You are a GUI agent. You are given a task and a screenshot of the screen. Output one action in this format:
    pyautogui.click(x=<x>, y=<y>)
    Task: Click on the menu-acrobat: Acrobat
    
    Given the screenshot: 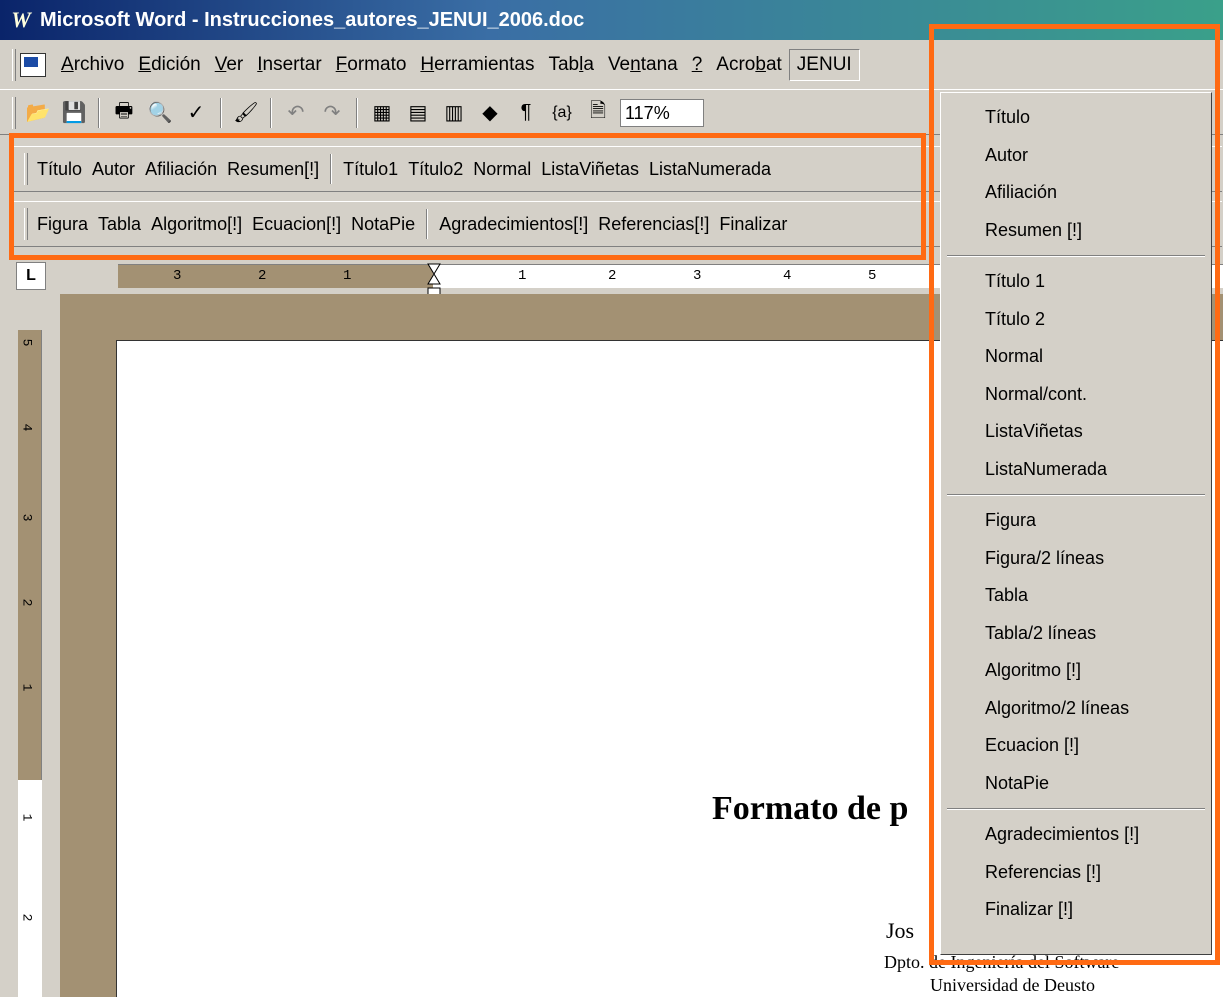 What is the action you would take?
    pyautogui.click(x=749, y=65)
    